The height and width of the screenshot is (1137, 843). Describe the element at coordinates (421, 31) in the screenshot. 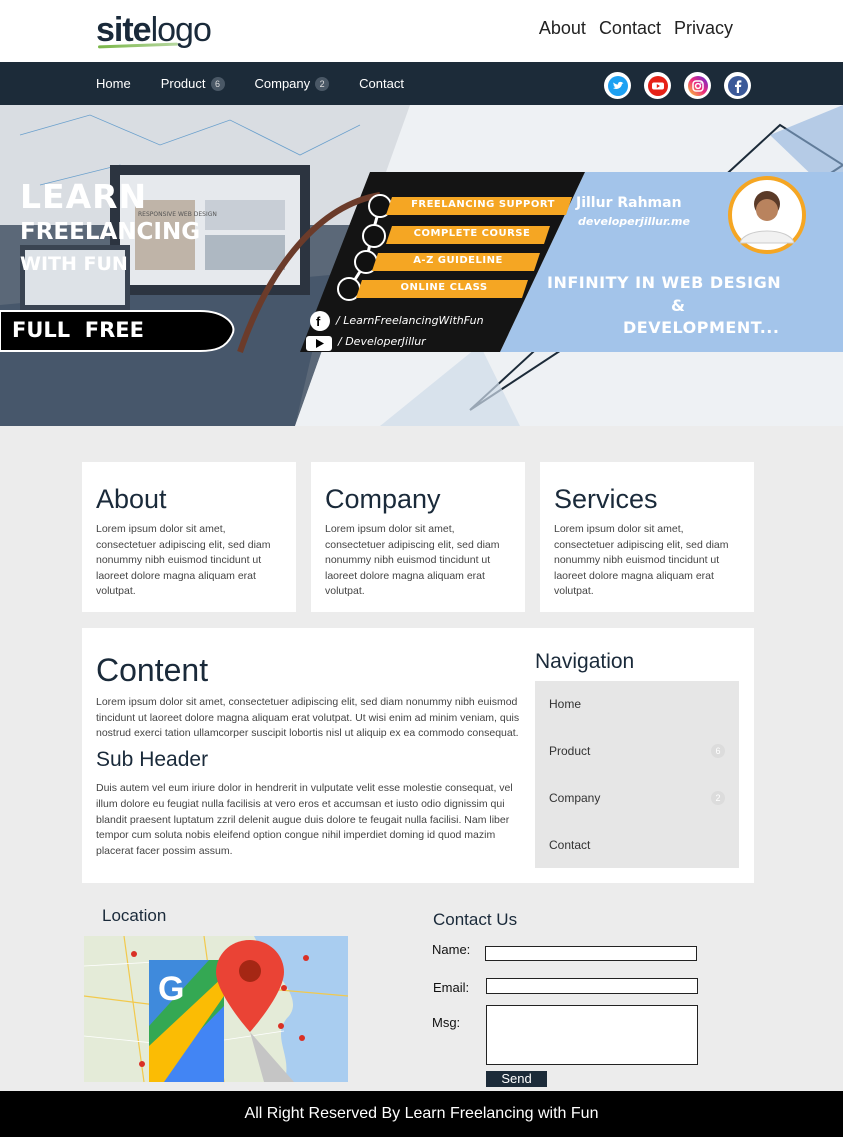

I see `top-header: sitelogo About Contact Privacy` at that location.